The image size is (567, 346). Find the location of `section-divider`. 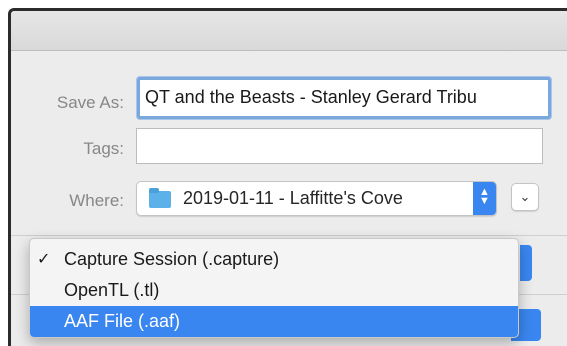

section-divider is located at coordinates (289, 235).